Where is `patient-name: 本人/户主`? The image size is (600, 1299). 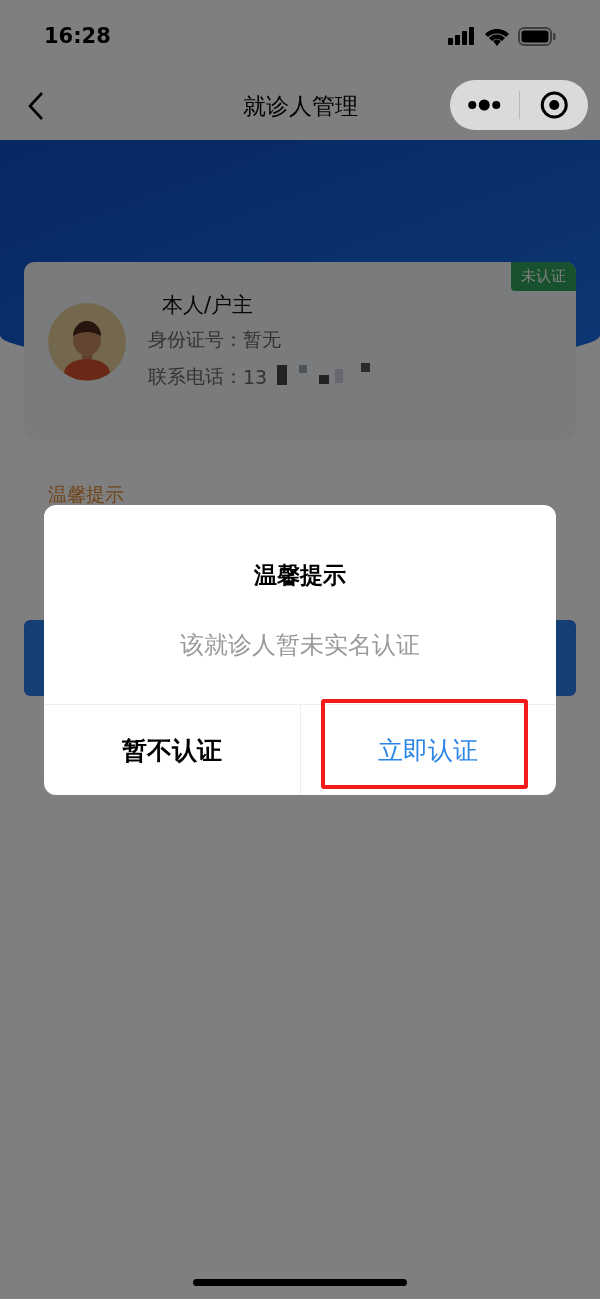 patient-name: 本人/户主 is located at coordinates (208, 305).